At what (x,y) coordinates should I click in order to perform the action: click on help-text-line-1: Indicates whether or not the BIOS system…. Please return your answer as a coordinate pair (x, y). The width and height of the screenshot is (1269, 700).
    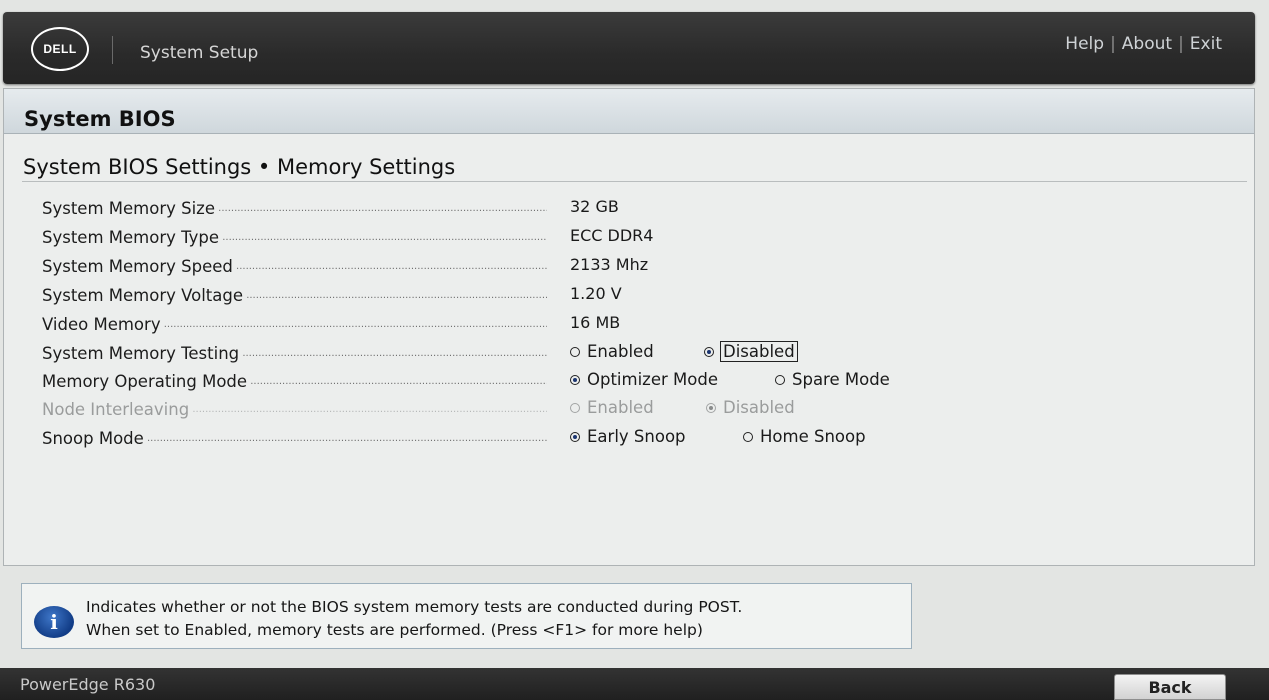
    Looking at the image, I should click on (414, 607).